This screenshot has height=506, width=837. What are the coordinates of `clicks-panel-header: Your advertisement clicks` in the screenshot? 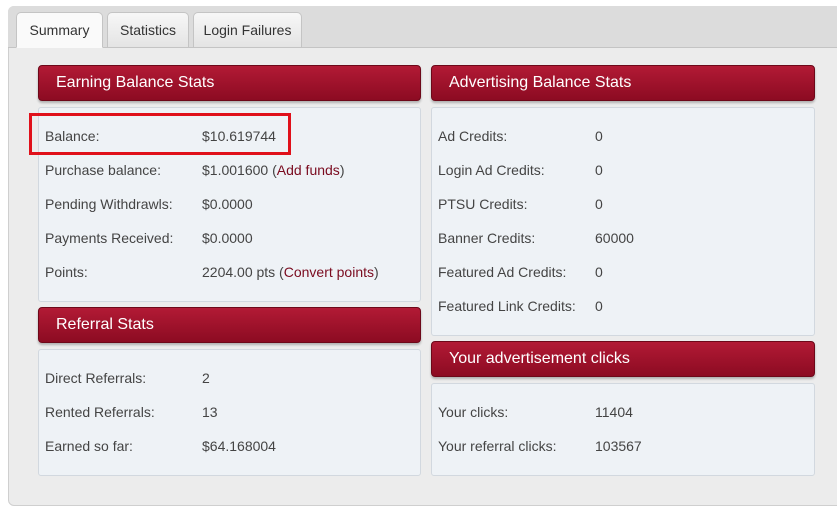 It's located at (623, 359).